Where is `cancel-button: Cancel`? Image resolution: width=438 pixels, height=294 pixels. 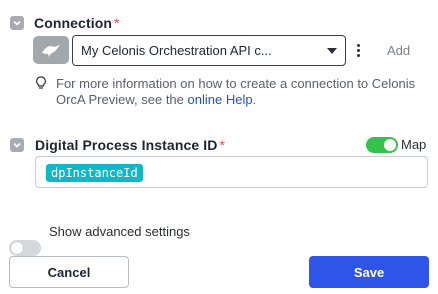
cancel-button: Cancel is located at coordinates (69, 272).